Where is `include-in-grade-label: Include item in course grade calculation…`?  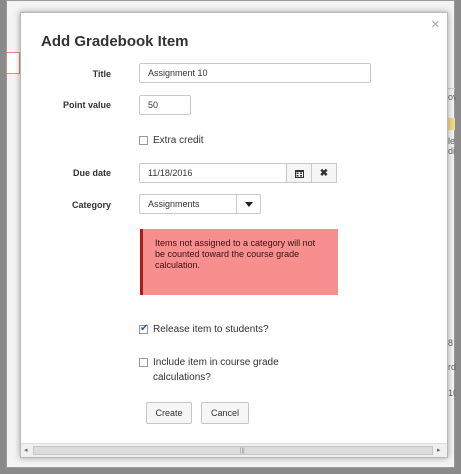
include-in-grade-label: Include item in course grade calculation… is located at coordinates (216, 370).